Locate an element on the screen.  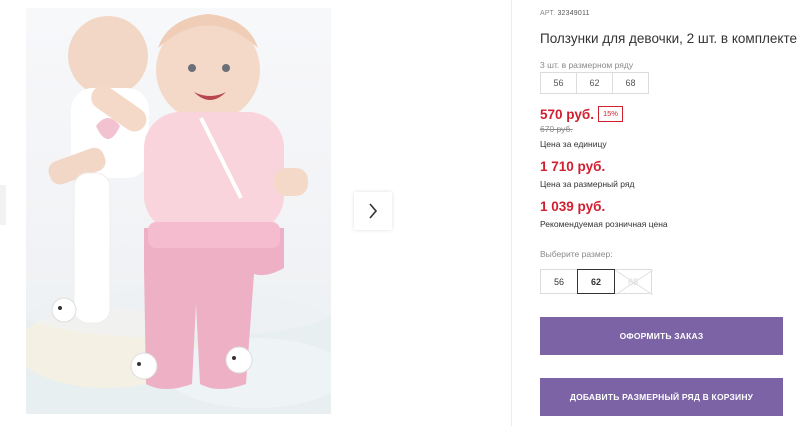
old-price: 670 руб. is located at coordinates (556, 129).